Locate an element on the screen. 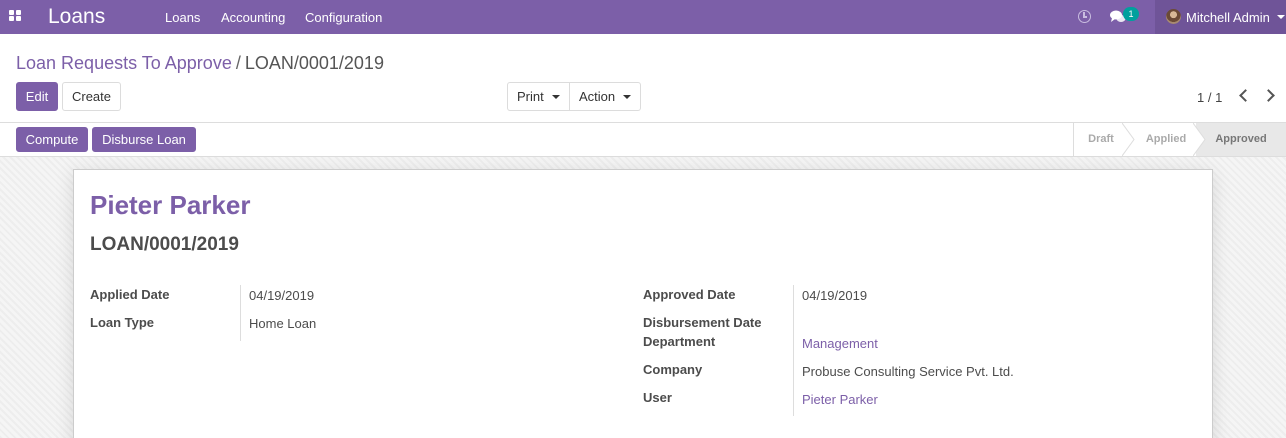 This screenshot has height=438, width=1286. action-label: Action is located at coordinates (597, 96).